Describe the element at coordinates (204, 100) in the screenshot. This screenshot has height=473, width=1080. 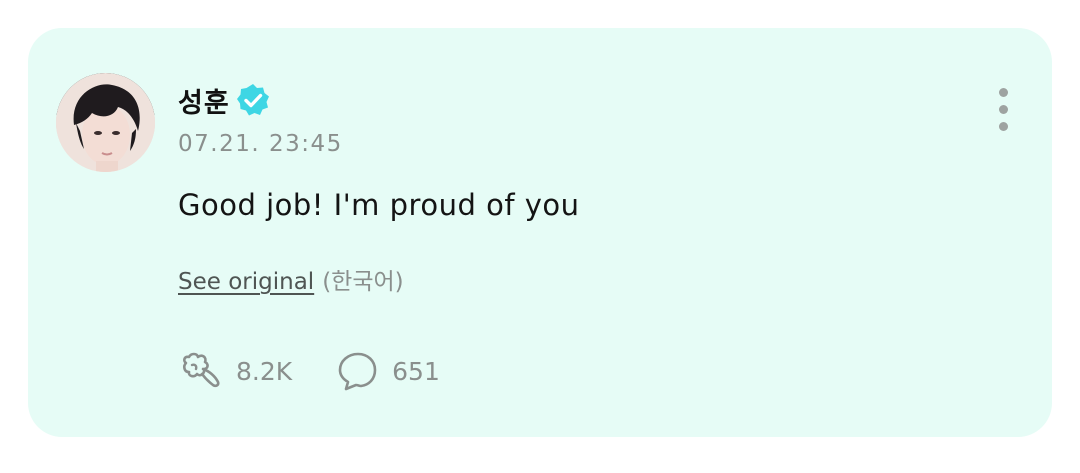
I see `author-name: 성훈` at that location.